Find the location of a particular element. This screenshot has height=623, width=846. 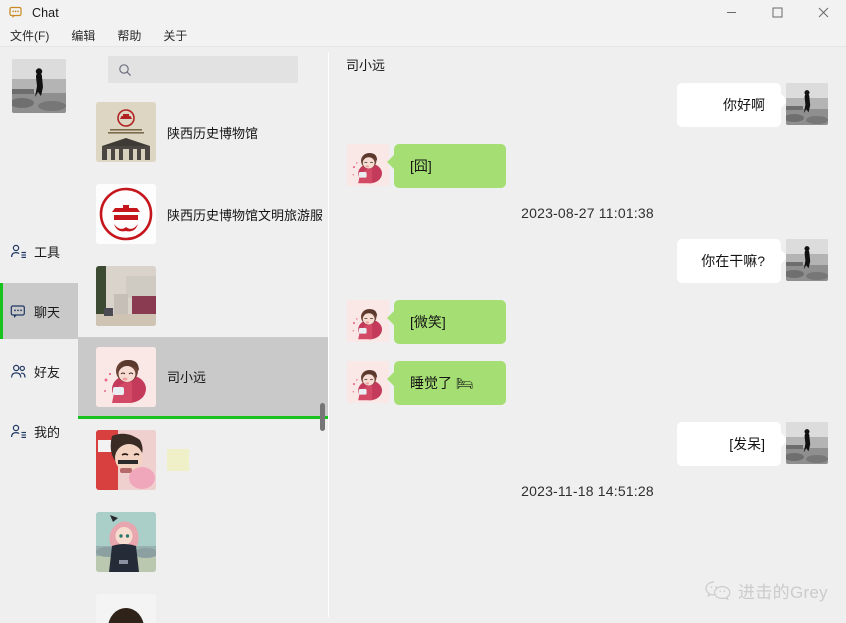

message-row-outgoing: 你在干嘛? is located at coordinates (587, 261).